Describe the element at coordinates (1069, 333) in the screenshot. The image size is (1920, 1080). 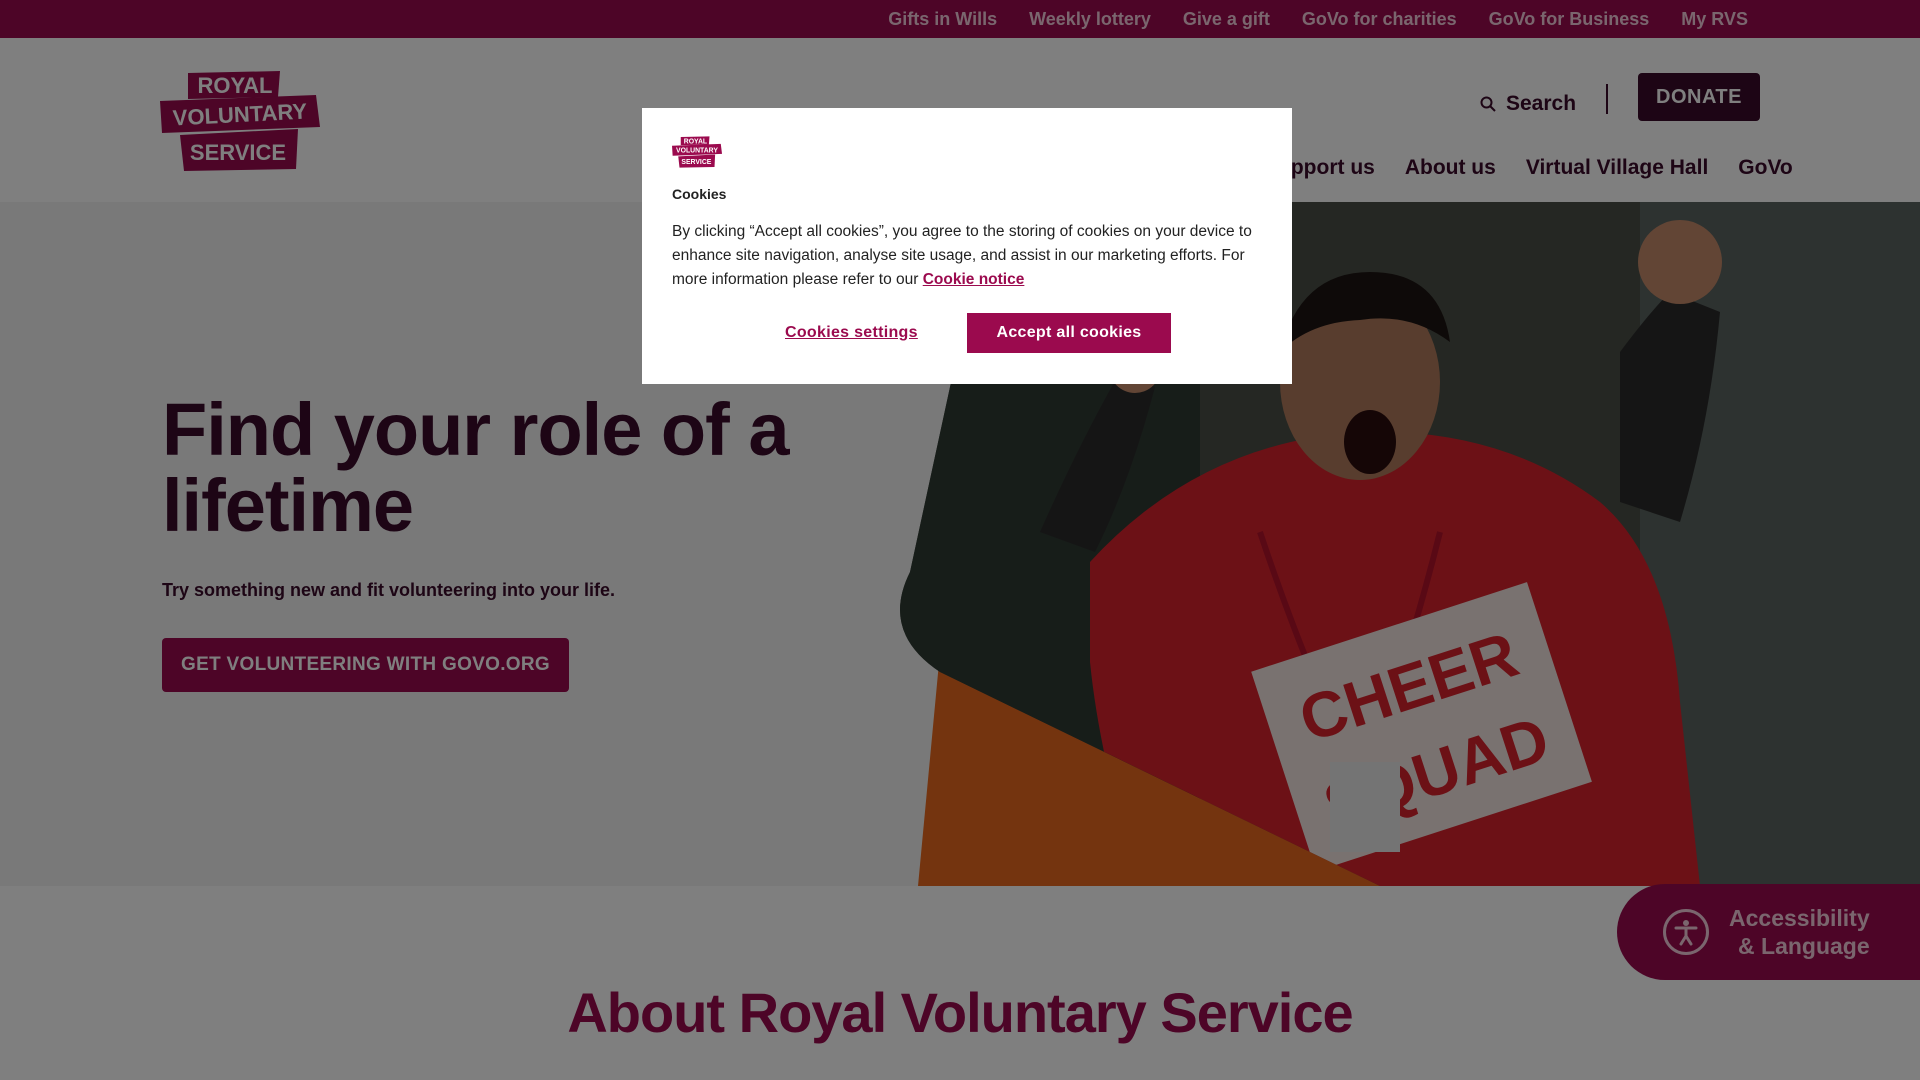
I see `accept-all-cookies-button: Accept all cookies` at that location.